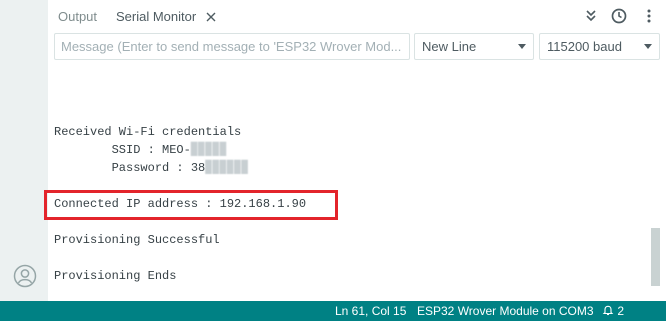 The image size is (666, 321). I want to click on password-label: Password : 38, so click(130, 168).